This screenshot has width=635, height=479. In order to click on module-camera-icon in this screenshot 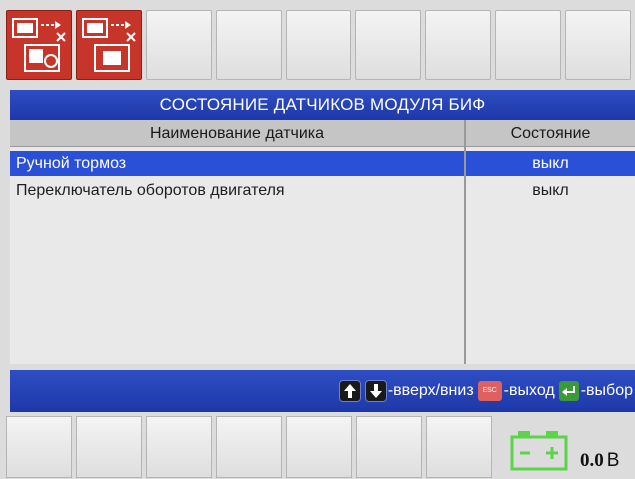, I will do `click(39, 45)`.